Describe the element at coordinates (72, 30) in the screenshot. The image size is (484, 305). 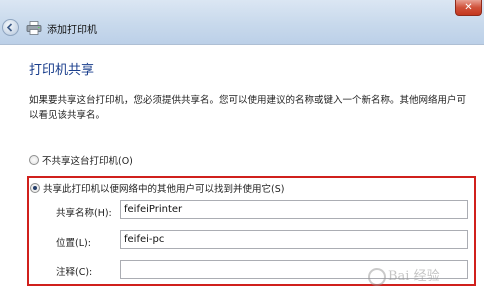
I see `window-title: 添加打印机` at that location.